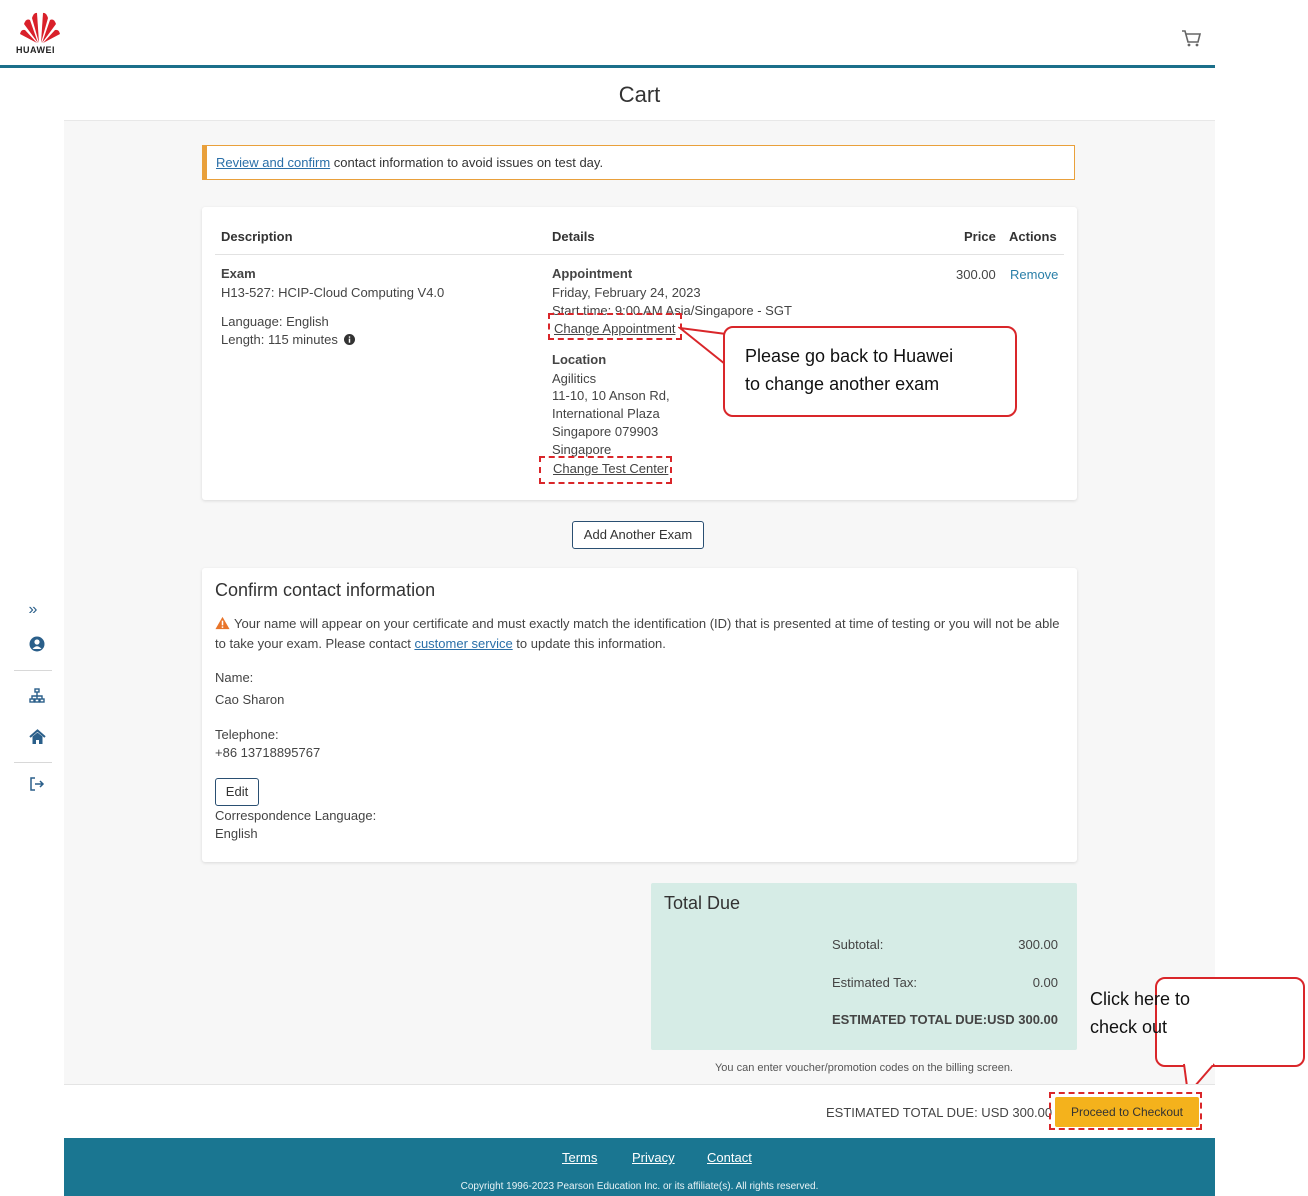  I want to click on estimated-total-value: USD 300.00, so click(1022, 1019).